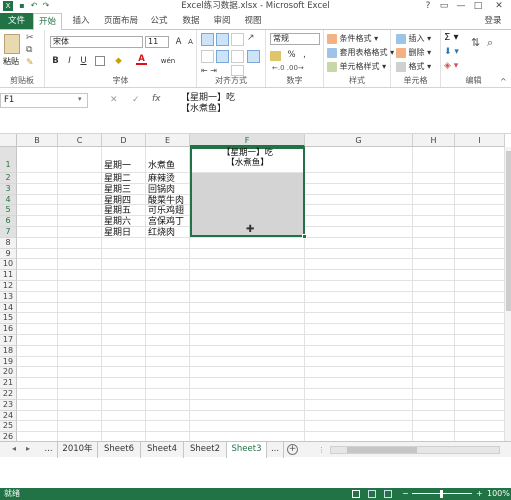 The width and height of the screenshot is (511, 500). I want to click on sort-filter-icon: ⇅, so click(475, 42).